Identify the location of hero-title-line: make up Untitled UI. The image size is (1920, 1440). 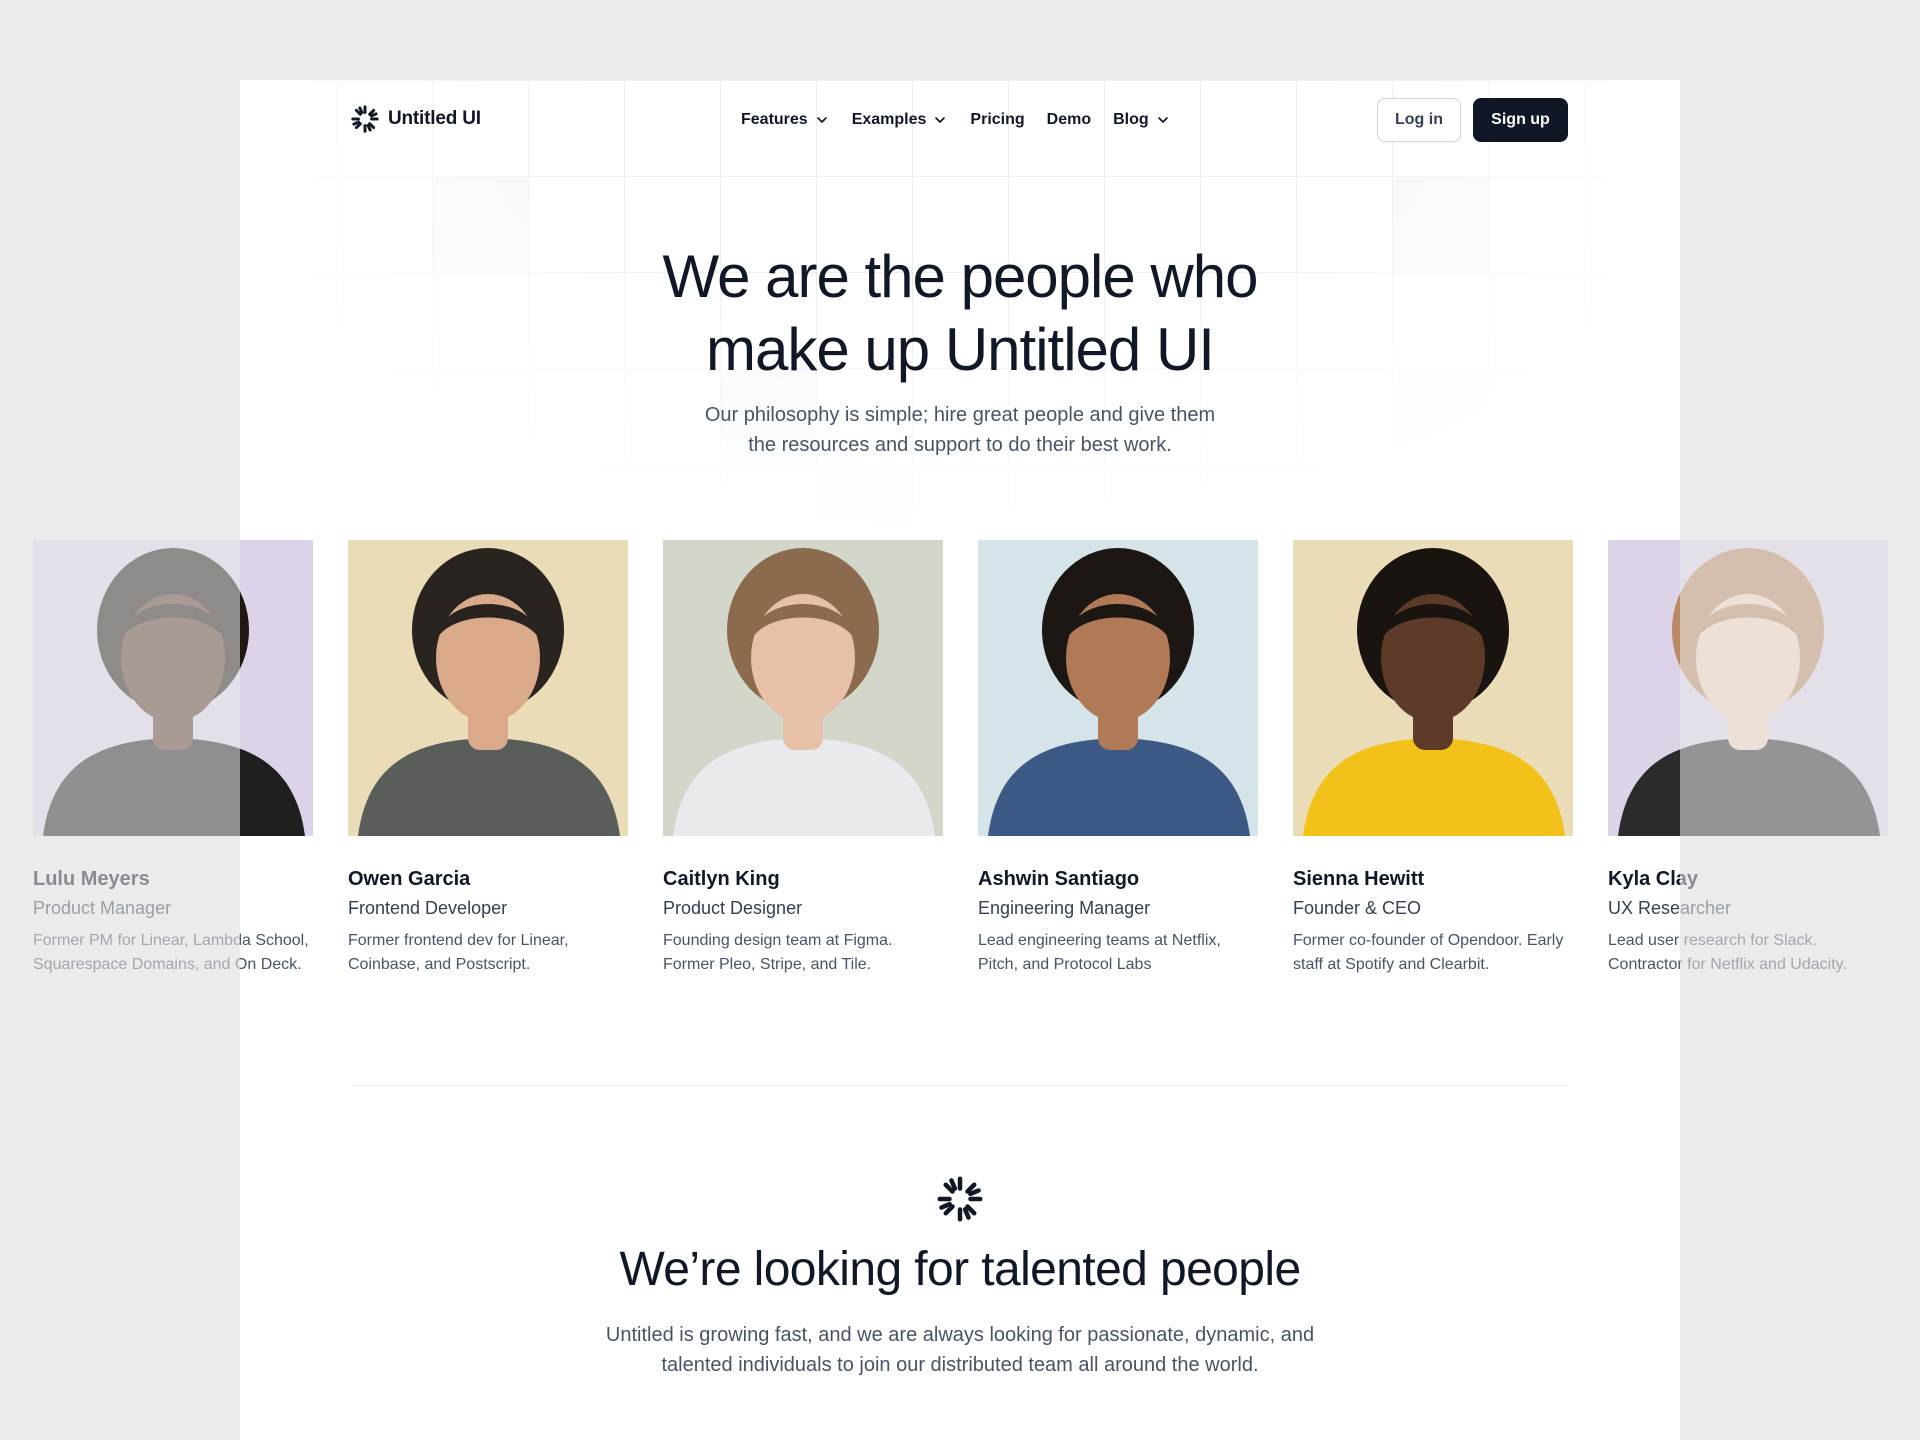
(960, 349).